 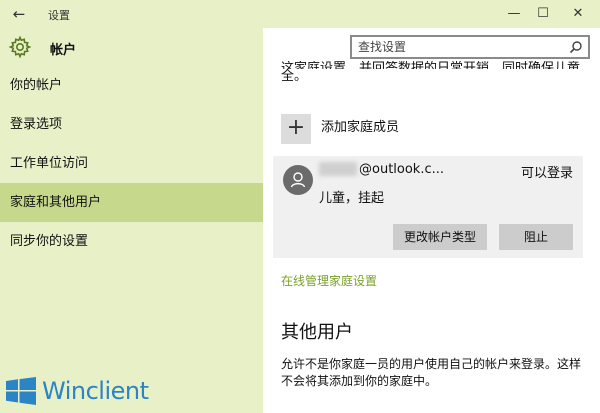 I want to click on add-family-member-label: 添加家庭成员, so click(x=360, y=125).